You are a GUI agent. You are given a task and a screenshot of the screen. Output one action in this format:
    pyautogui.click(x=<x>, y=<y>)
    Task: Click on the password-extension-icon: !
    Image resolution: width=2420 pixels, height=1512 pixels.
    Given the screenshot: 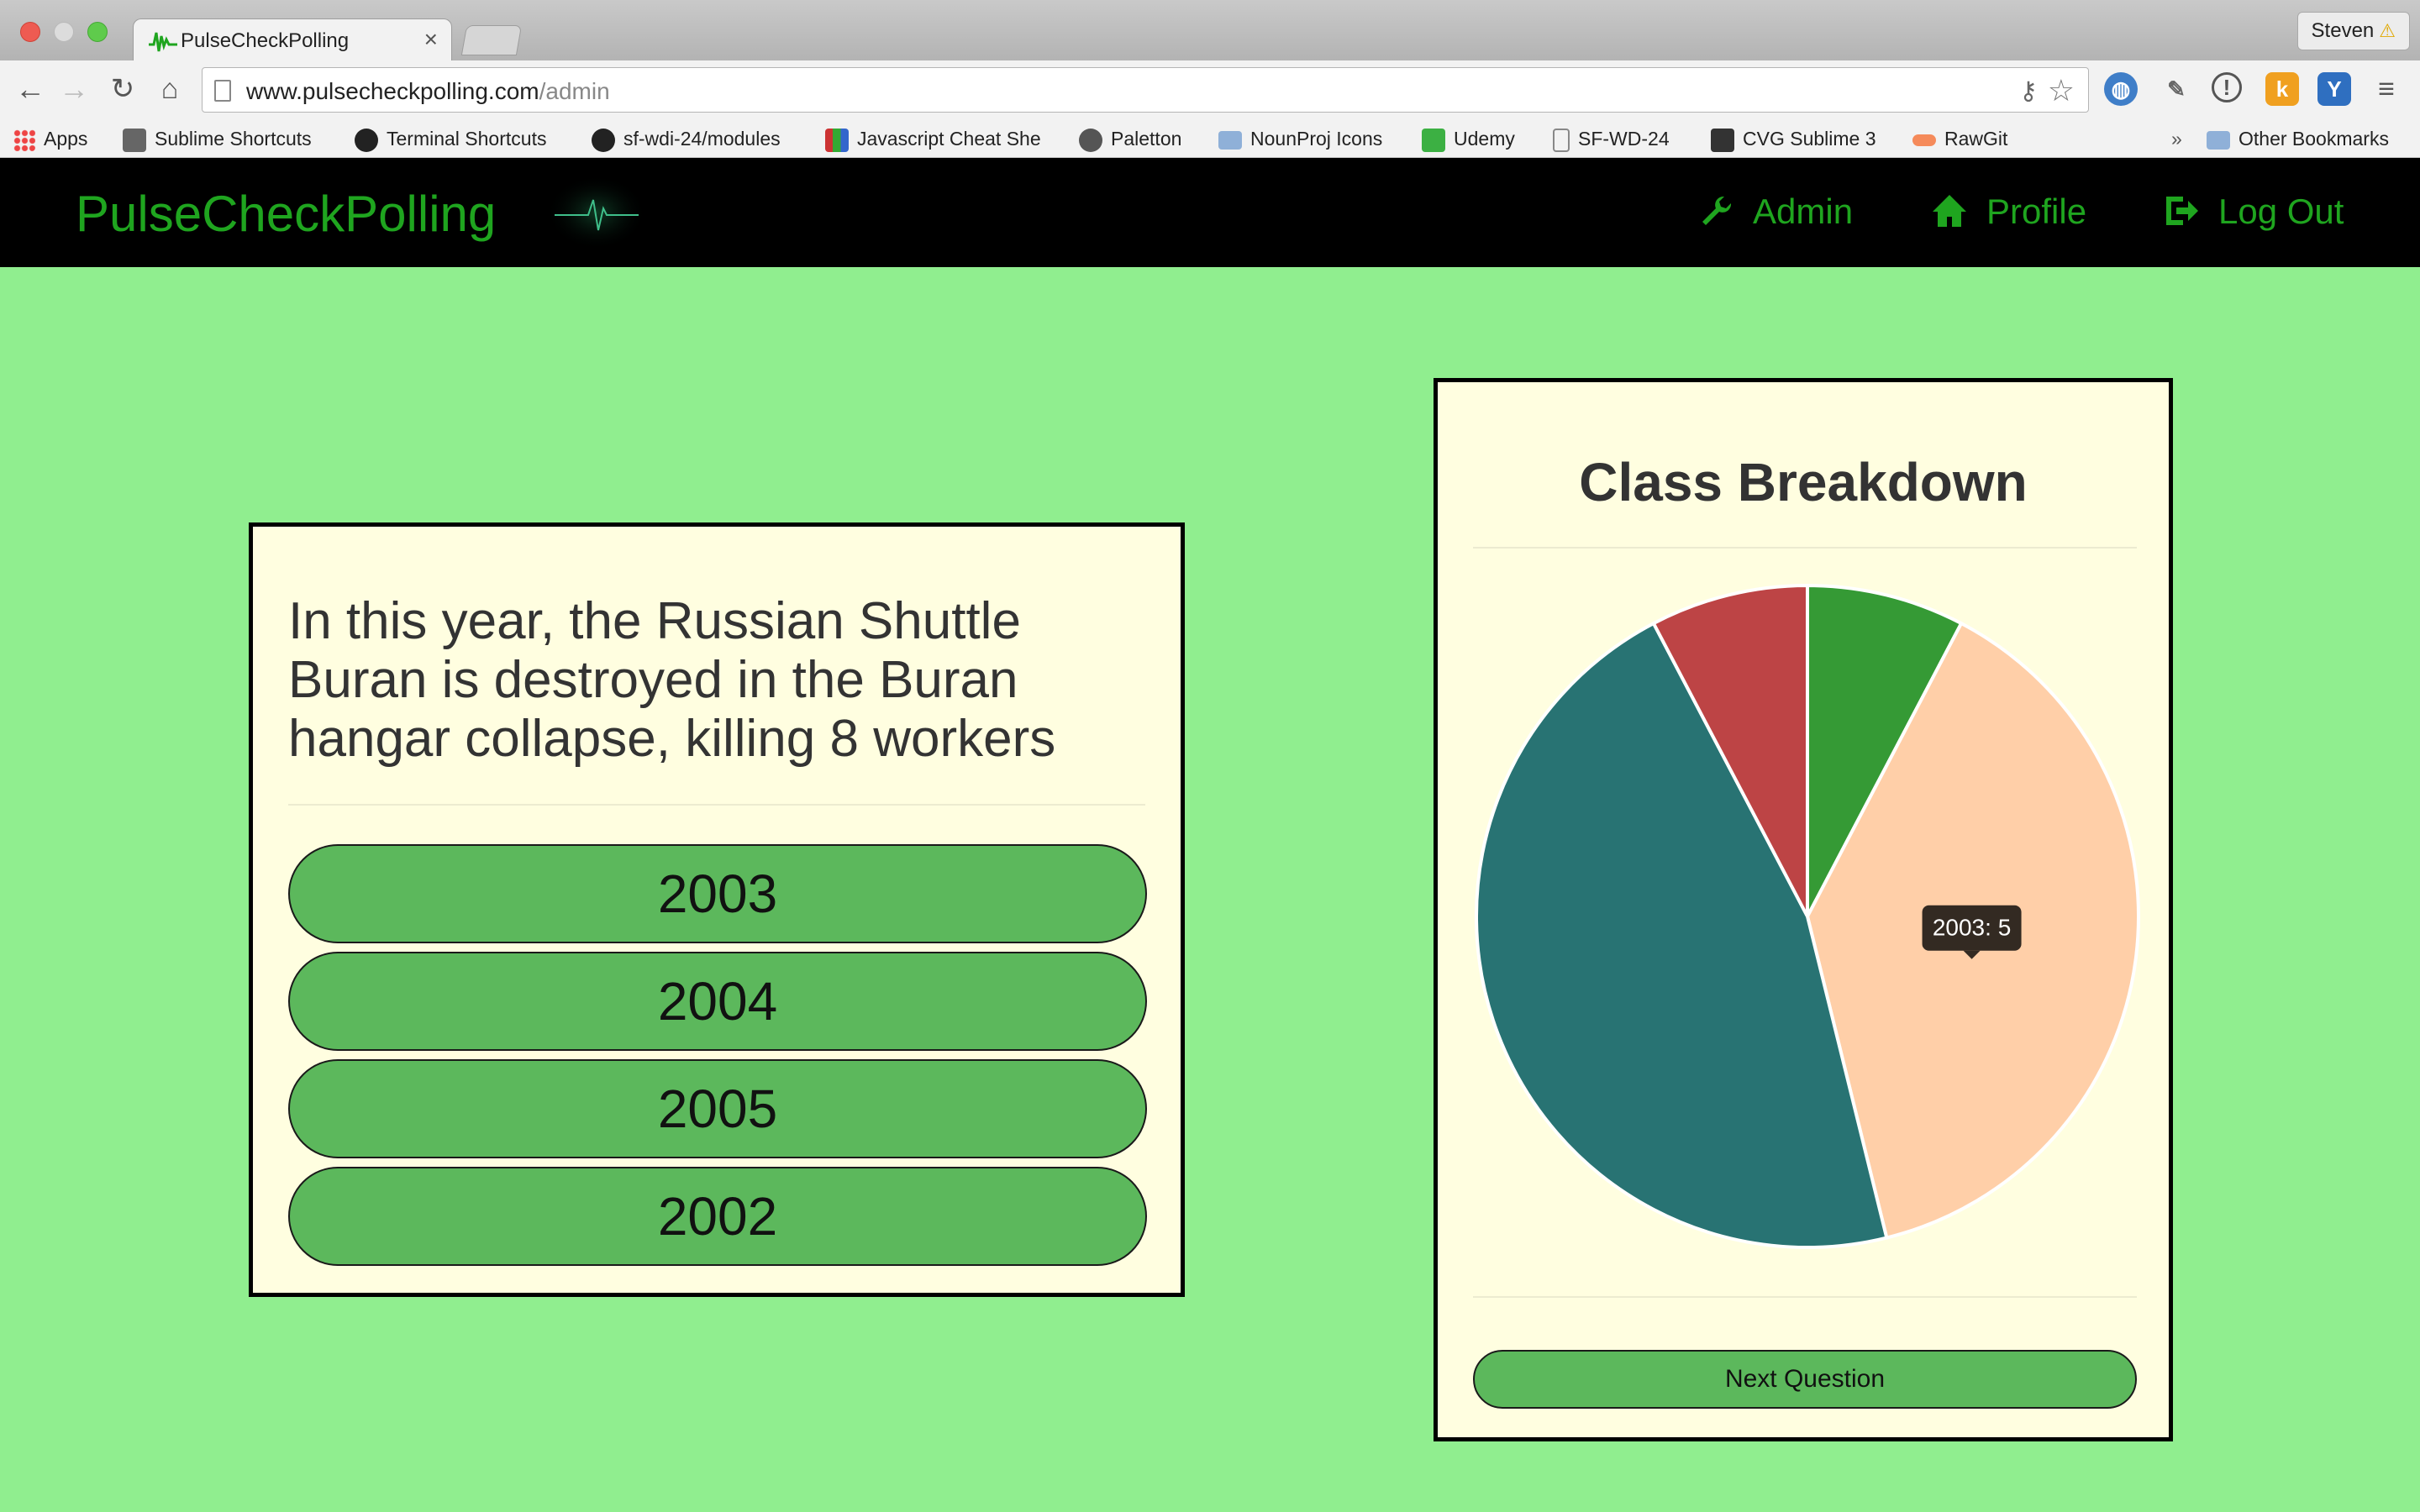 What is the action you would take?
    pyautogui.click(x=2227, y=87)
    